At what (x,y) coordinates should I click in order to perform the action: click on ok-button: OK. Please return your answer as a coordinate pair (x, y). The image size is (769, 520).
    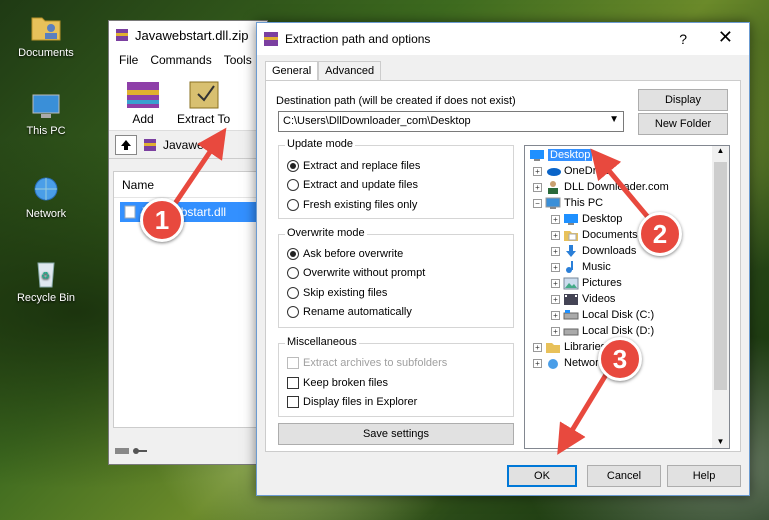
    Looking at the image, I should click on (542, 476).